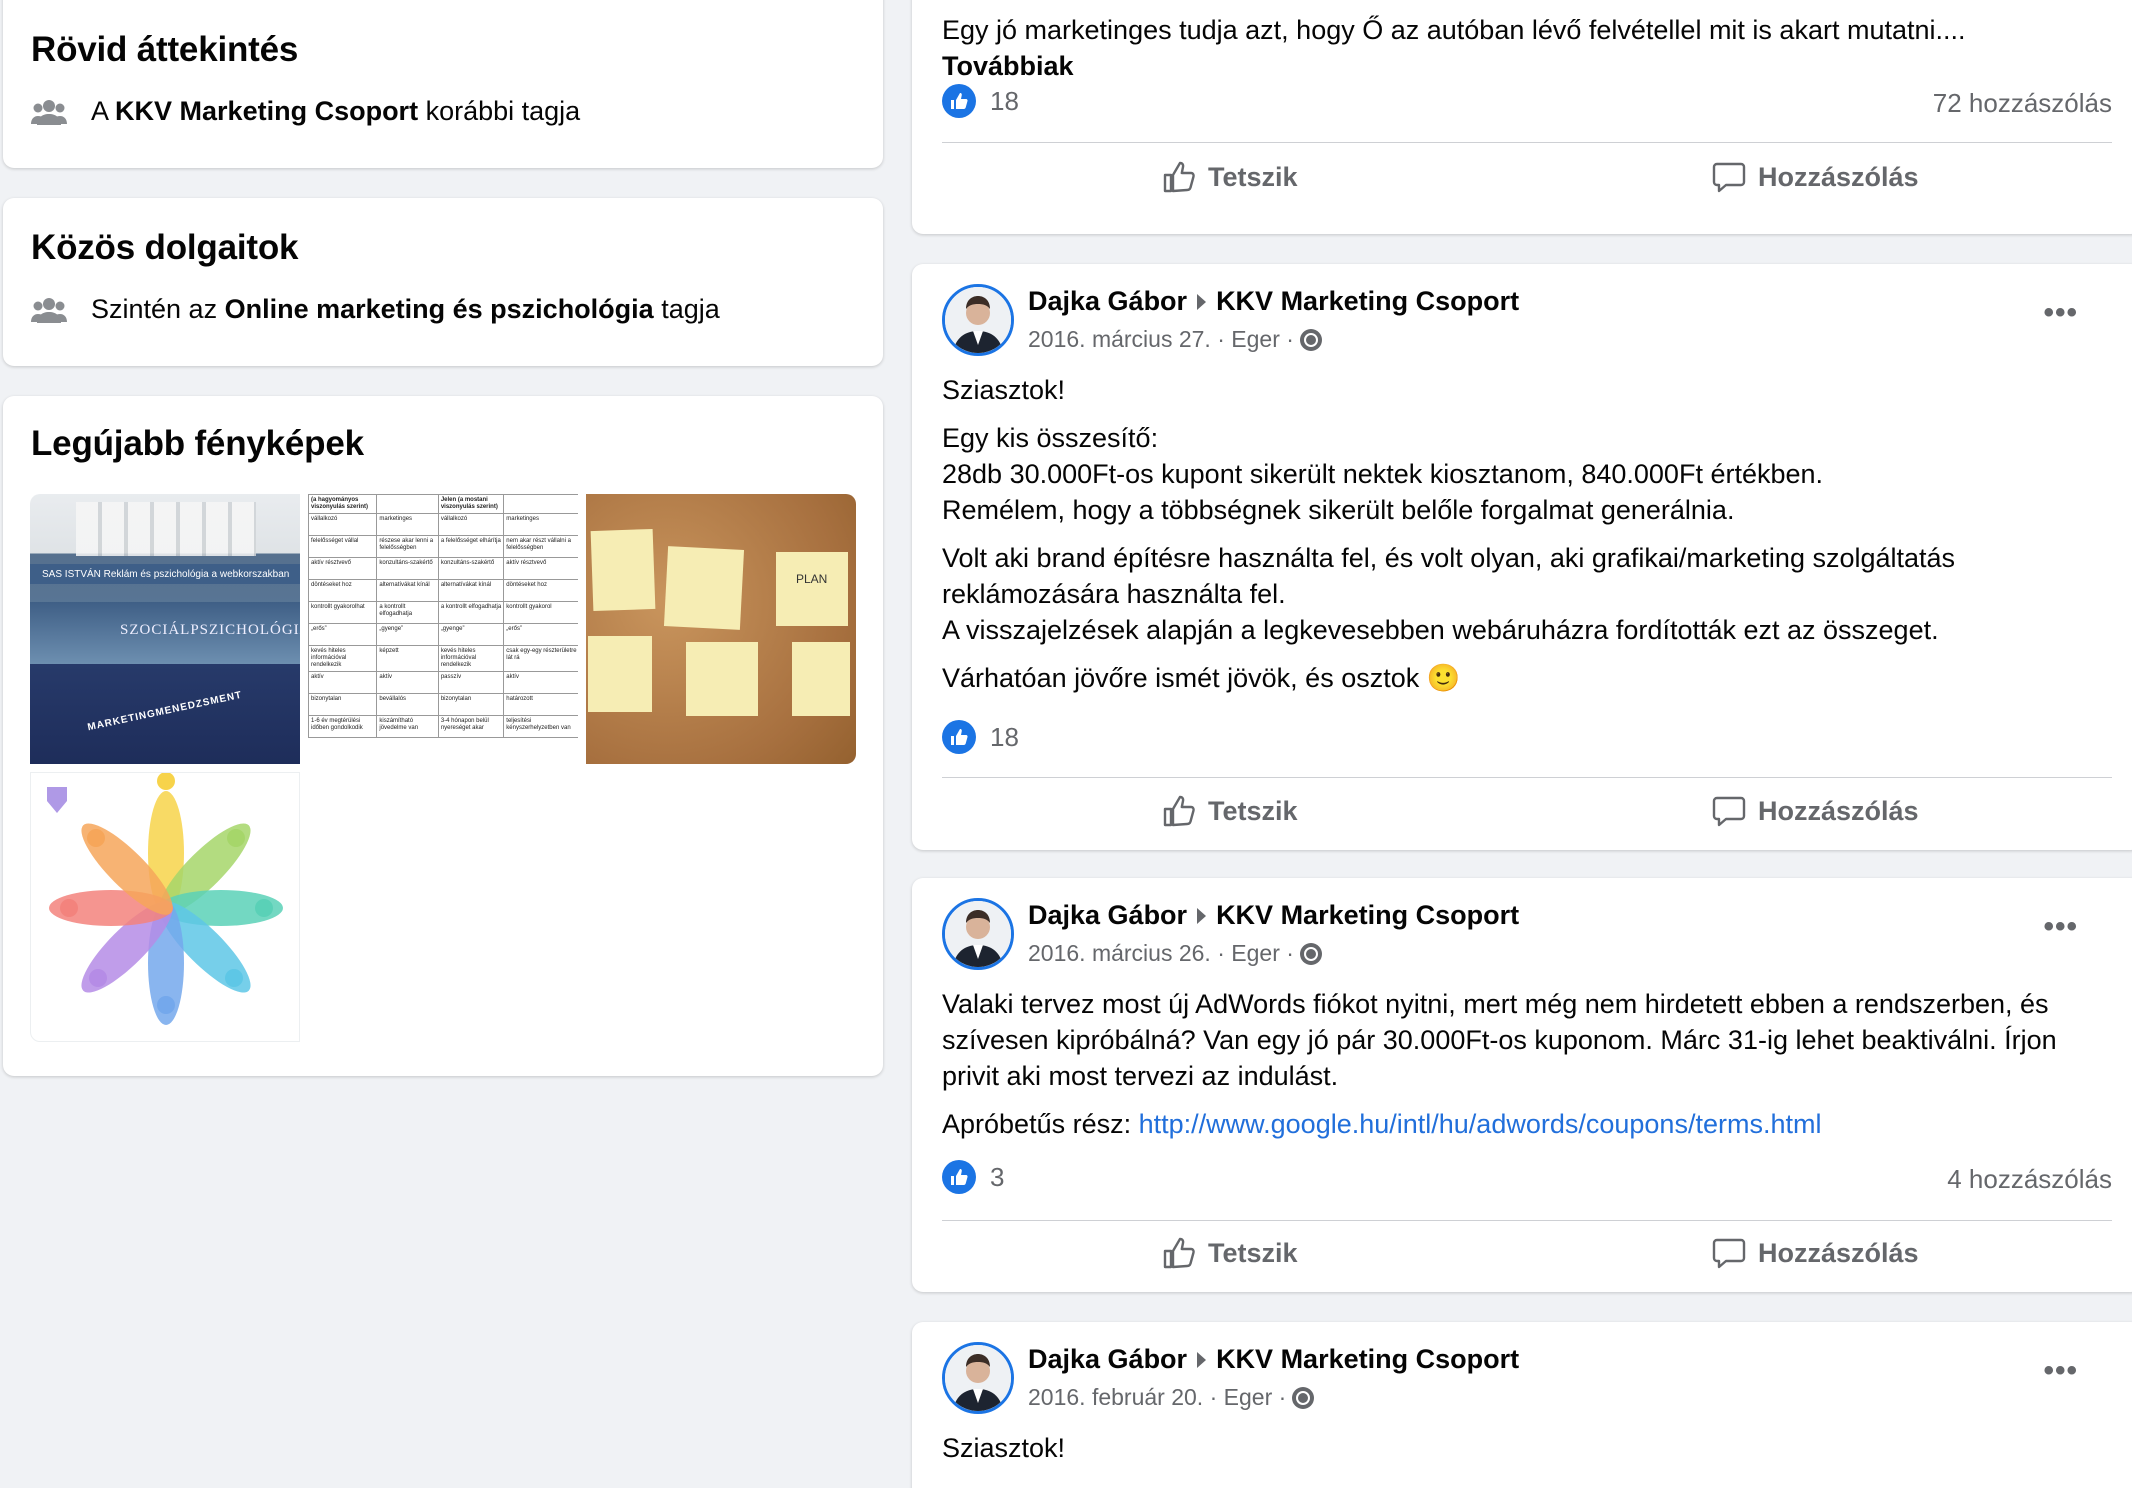 This screenshot has height=1488, width=2132. I want to click on photo-table-row: aktív aktív passzív aktív, so click(443, 682).